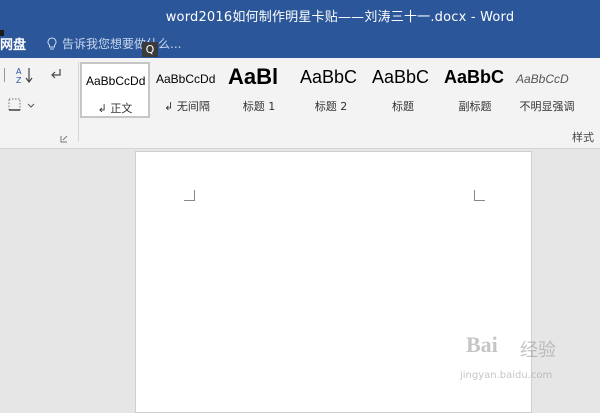 Image resolution: width=600 pixels, height=413 pixels. Describe the element at coordinates (150, 49) in the screenshot. I see `keytip-badge: Q` at that location.